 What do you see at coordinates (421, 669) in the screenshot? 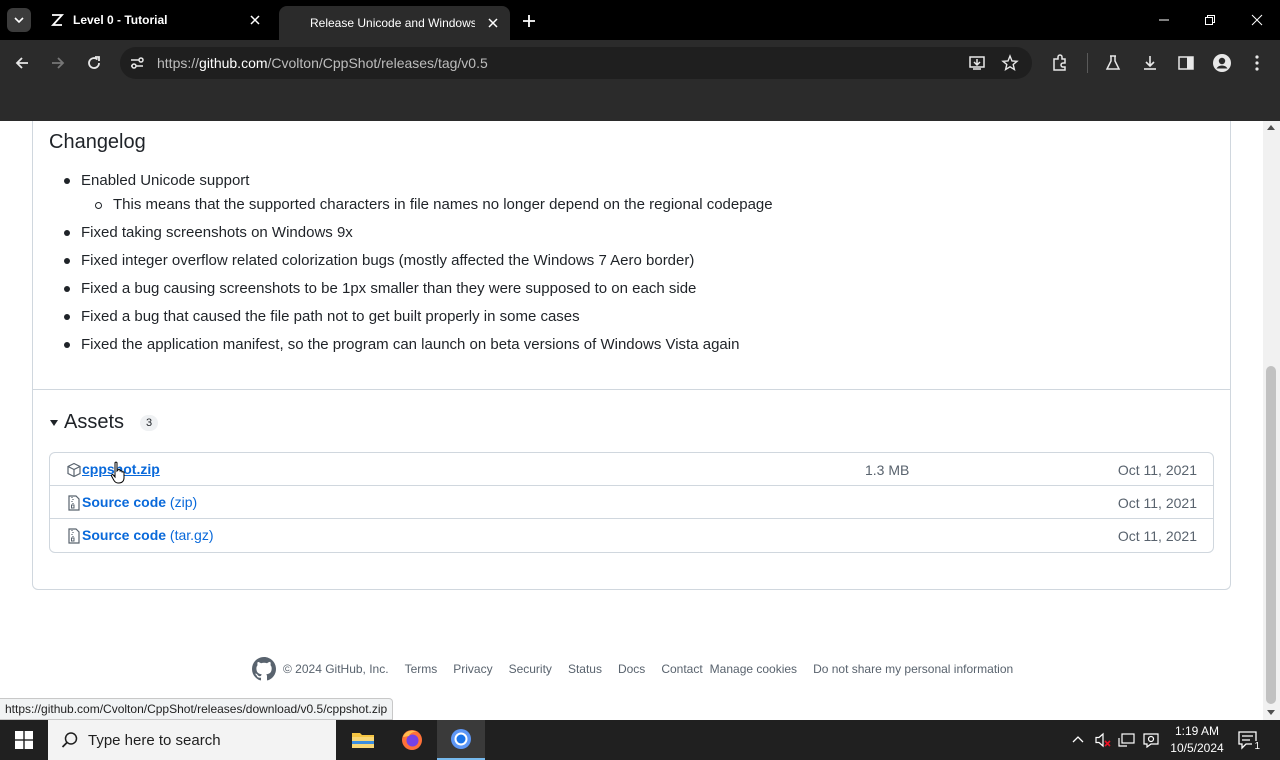
I see `footer-link-terms: Terms` at bounding box center [421, 669].